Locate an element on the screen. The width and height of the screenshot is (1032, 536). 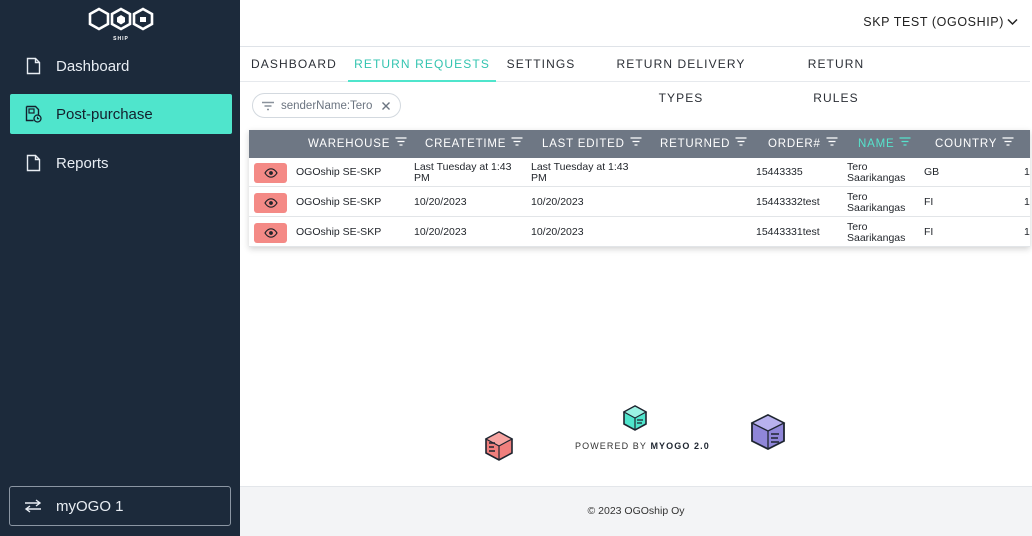
column-header-returned: RETURNED is located at coordinates (703, 144).